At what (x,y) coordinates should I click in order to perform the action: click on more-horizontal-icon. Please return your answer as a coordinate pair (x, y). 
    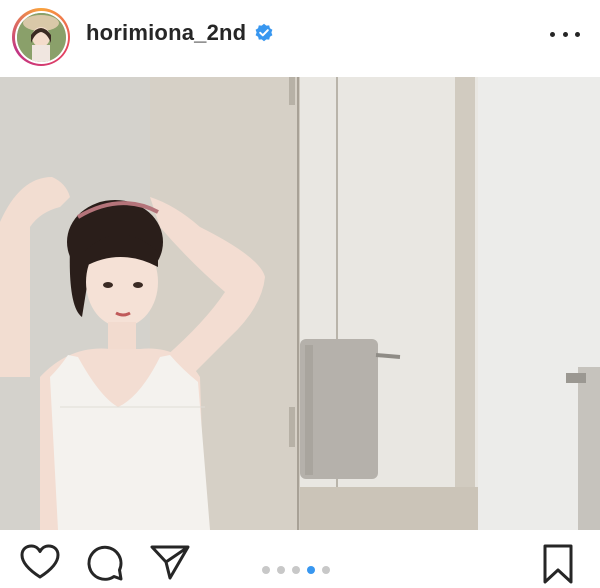
    Looking at the image, I should click on (565, 34).